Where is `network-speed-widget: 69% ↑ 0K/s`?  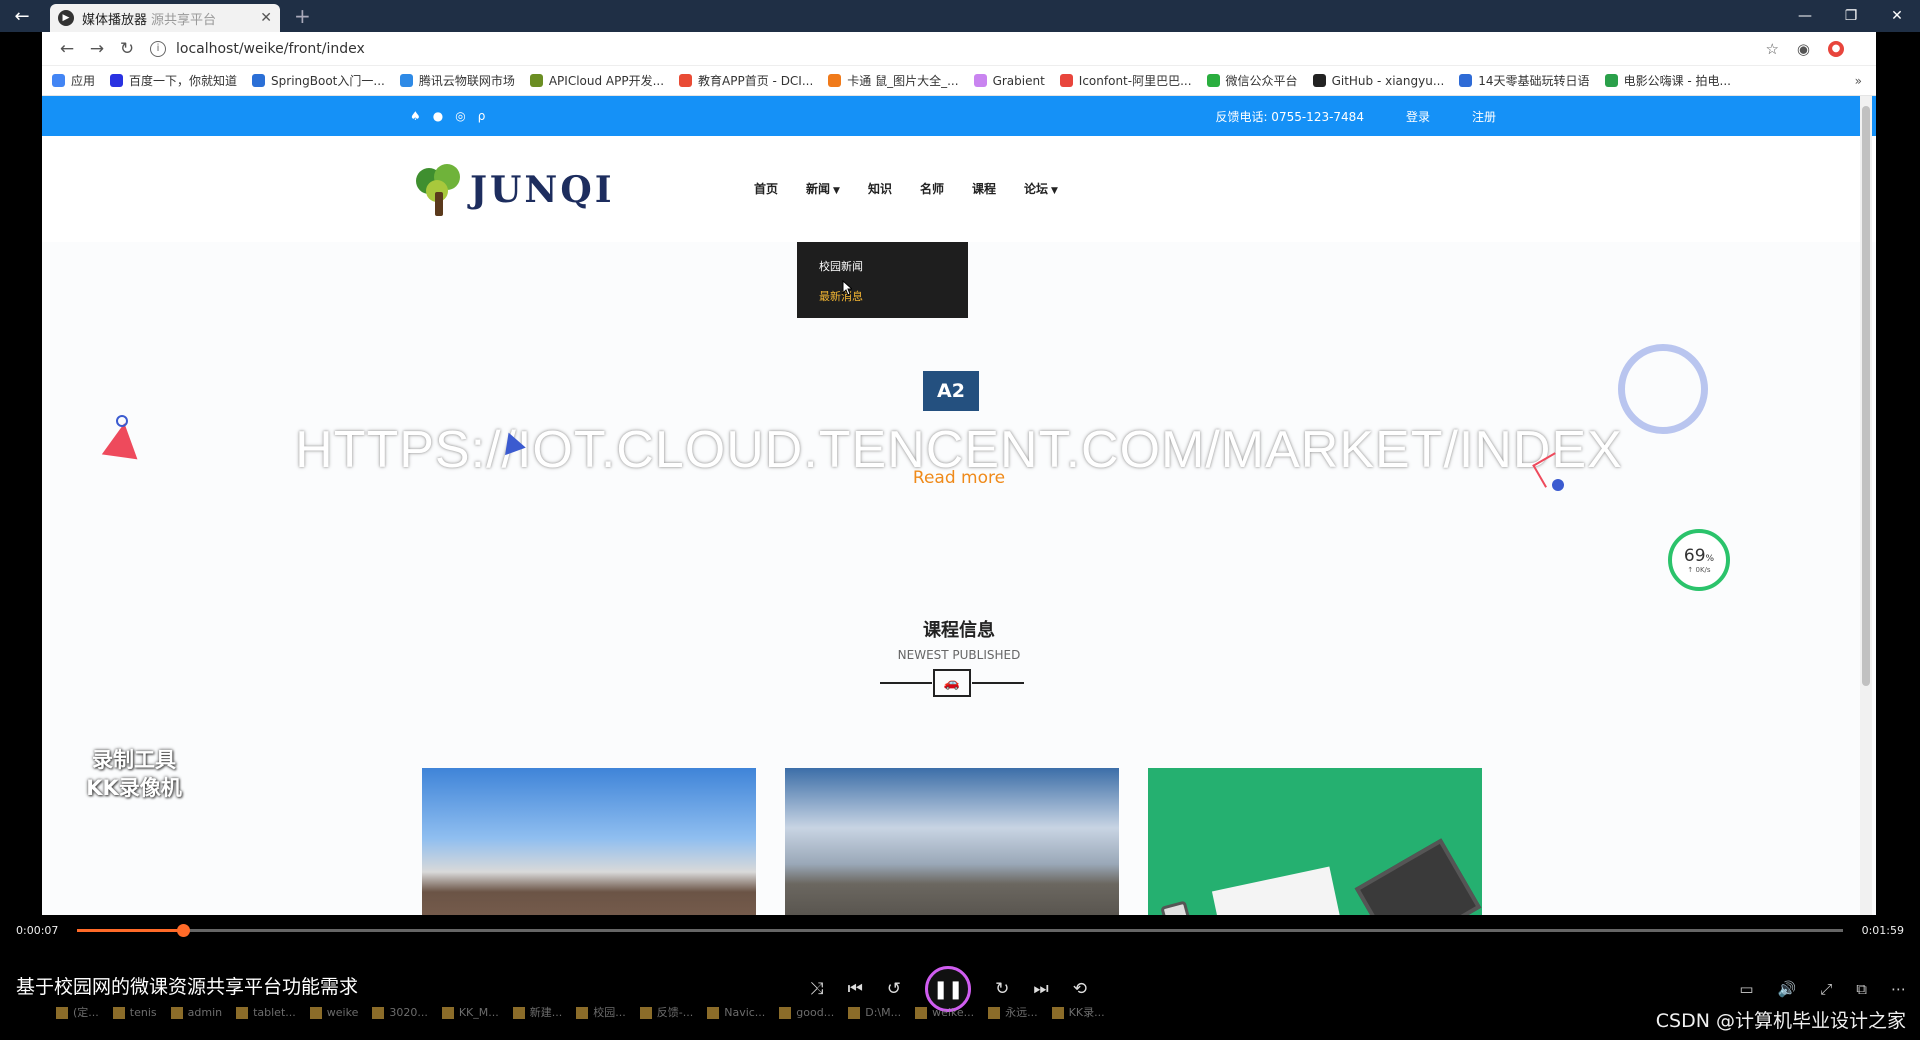 network-speed-widget: 69% ↑ 0K/s is located at coordinates (1699, 560).